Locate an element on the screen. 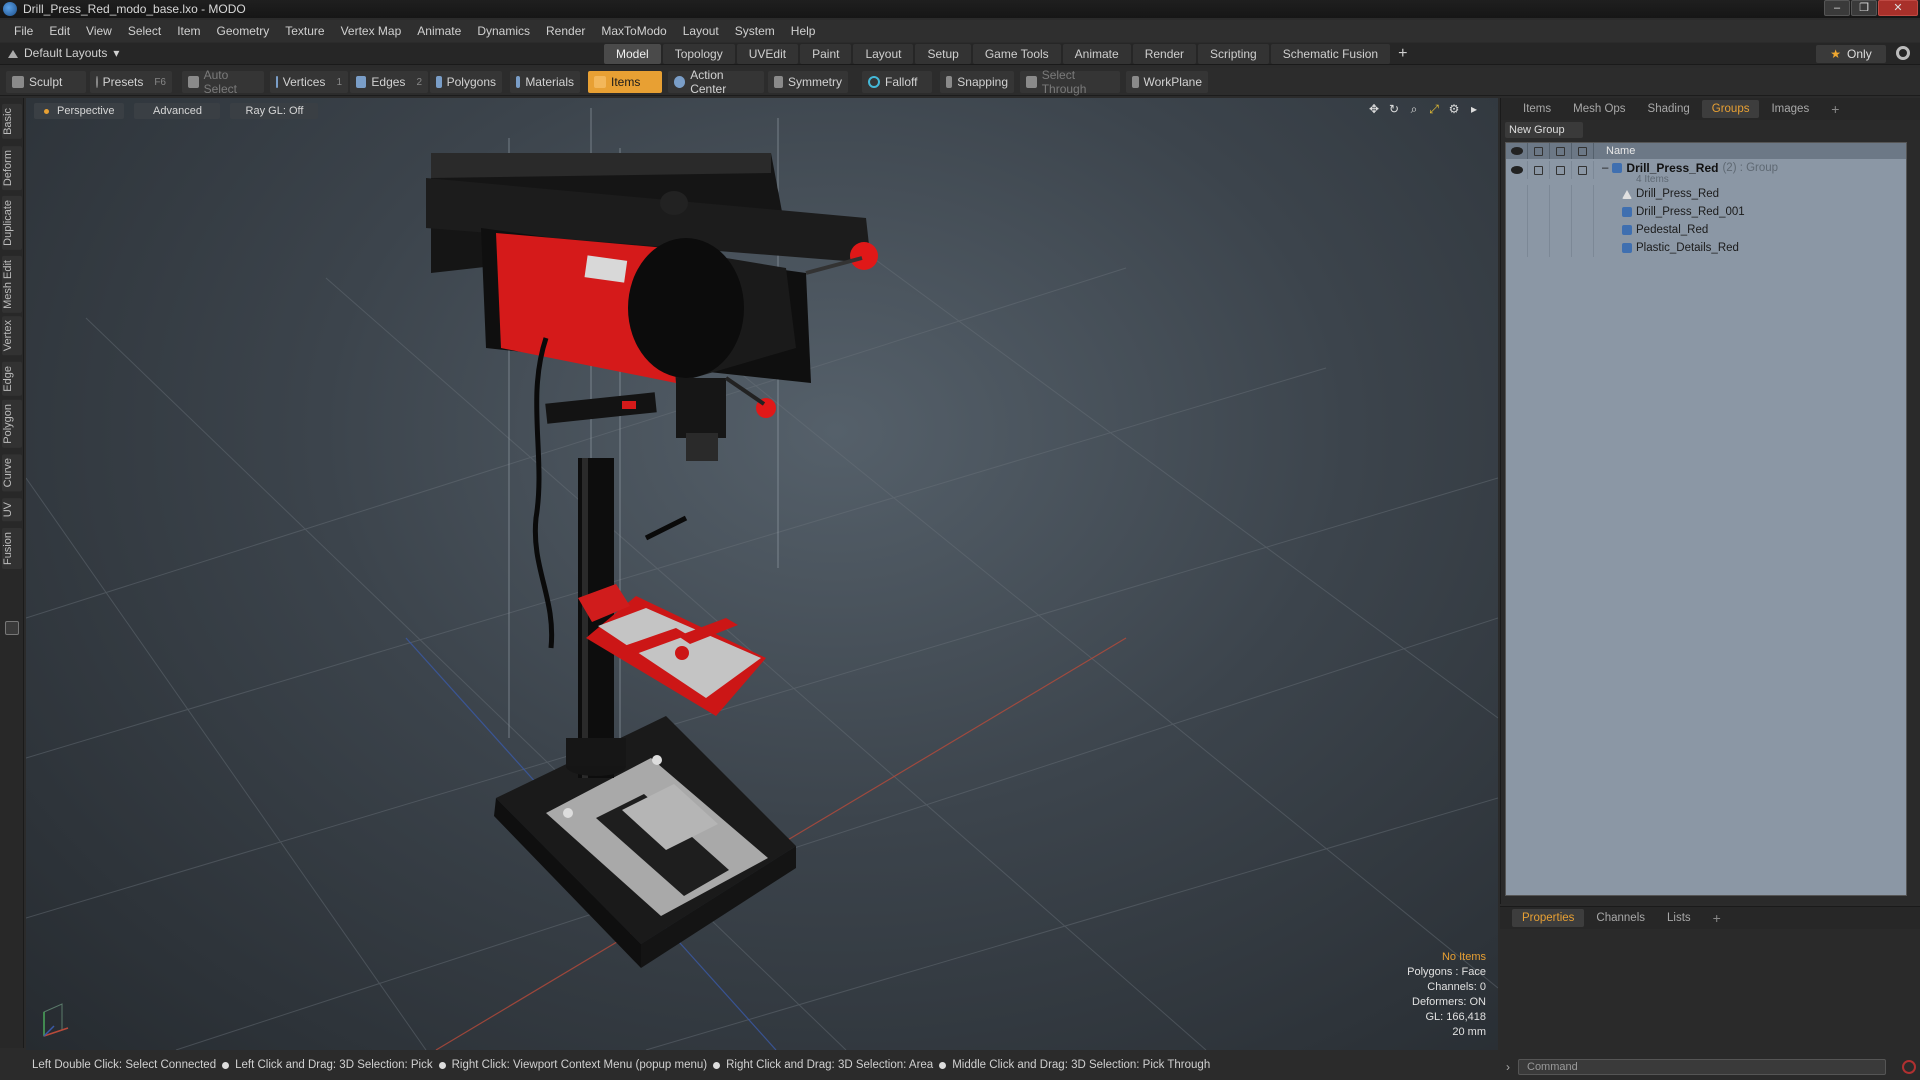  viewport-gear-icon: ⚙ is located at coordinates (1454, 109).